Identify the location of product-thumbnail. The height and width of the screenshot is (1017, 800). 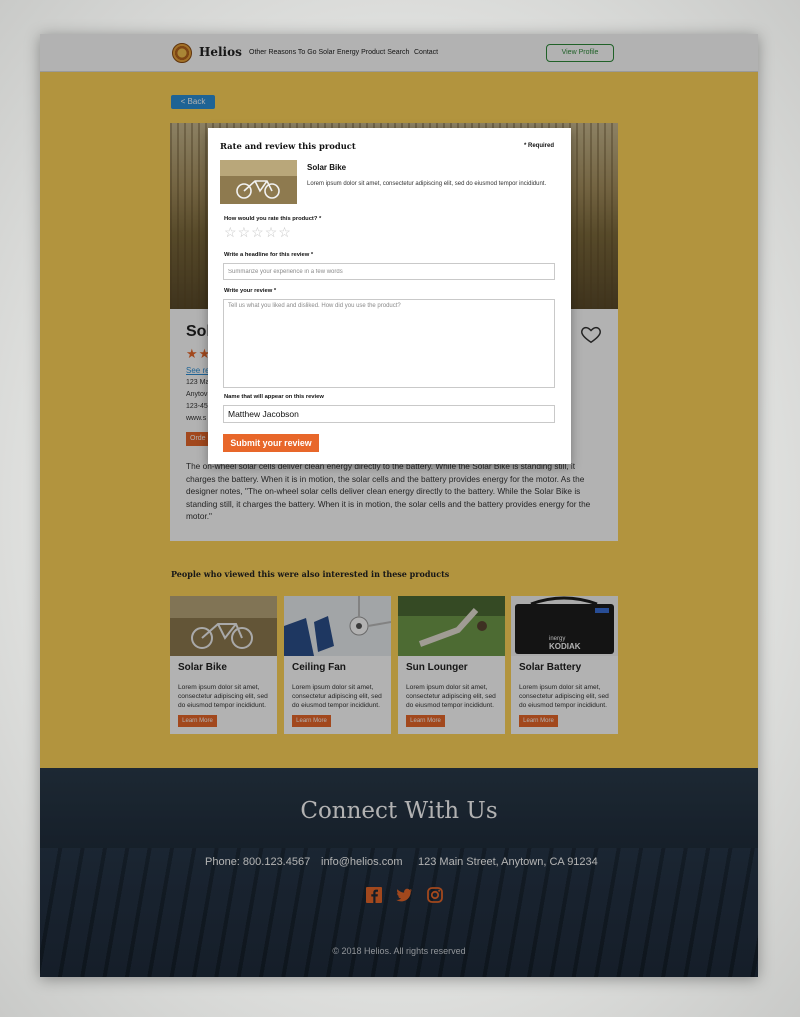
(258, 182).